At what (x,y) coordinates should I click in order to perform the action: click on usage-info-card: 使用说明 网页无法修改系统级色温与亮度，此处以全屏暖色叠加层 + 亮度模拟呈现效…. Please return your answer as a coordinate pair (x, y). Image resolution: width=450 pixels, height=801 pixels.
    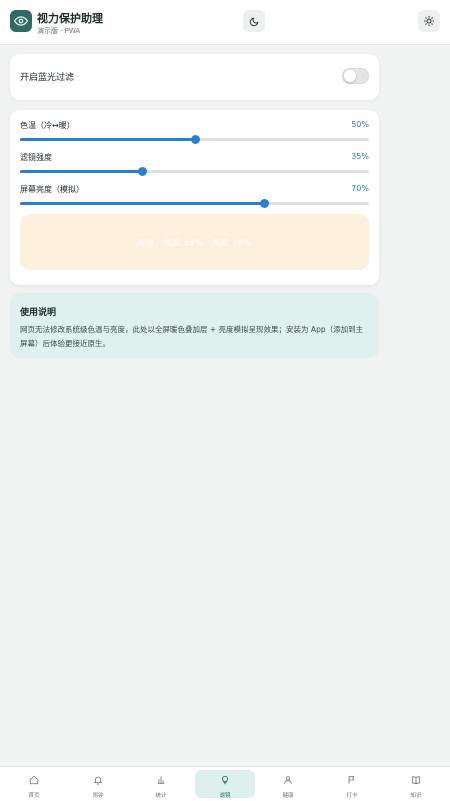
    Looking at the image, I should click on (194, 325).